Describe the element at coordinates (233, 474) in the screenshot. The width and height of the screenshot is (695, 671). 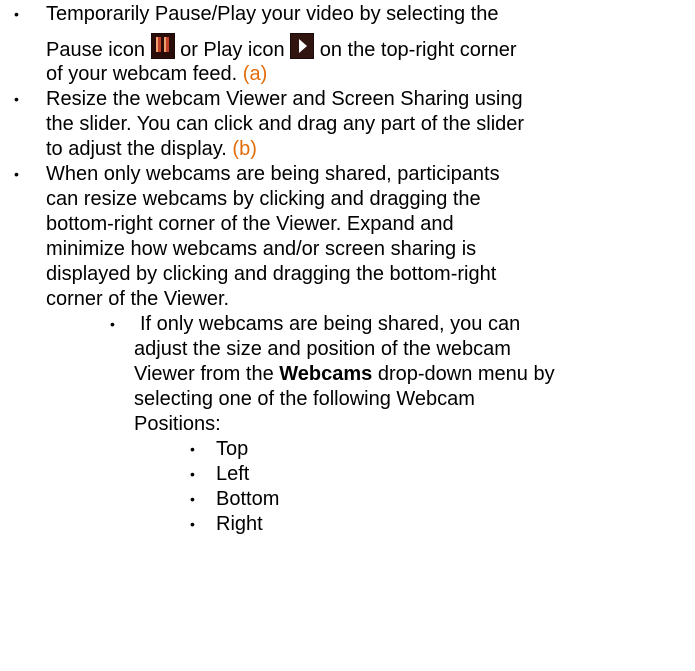
I see `position-item: Left` at that location.